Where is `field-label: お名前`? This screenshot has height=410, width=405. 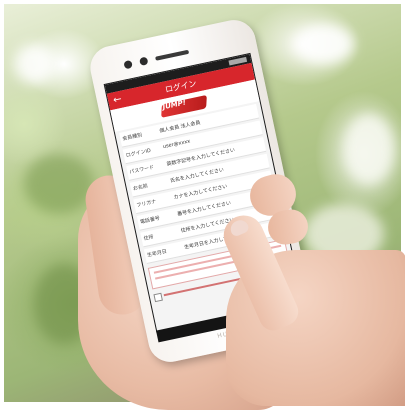
field-label: お名前 is located at coordinates (140, 188).